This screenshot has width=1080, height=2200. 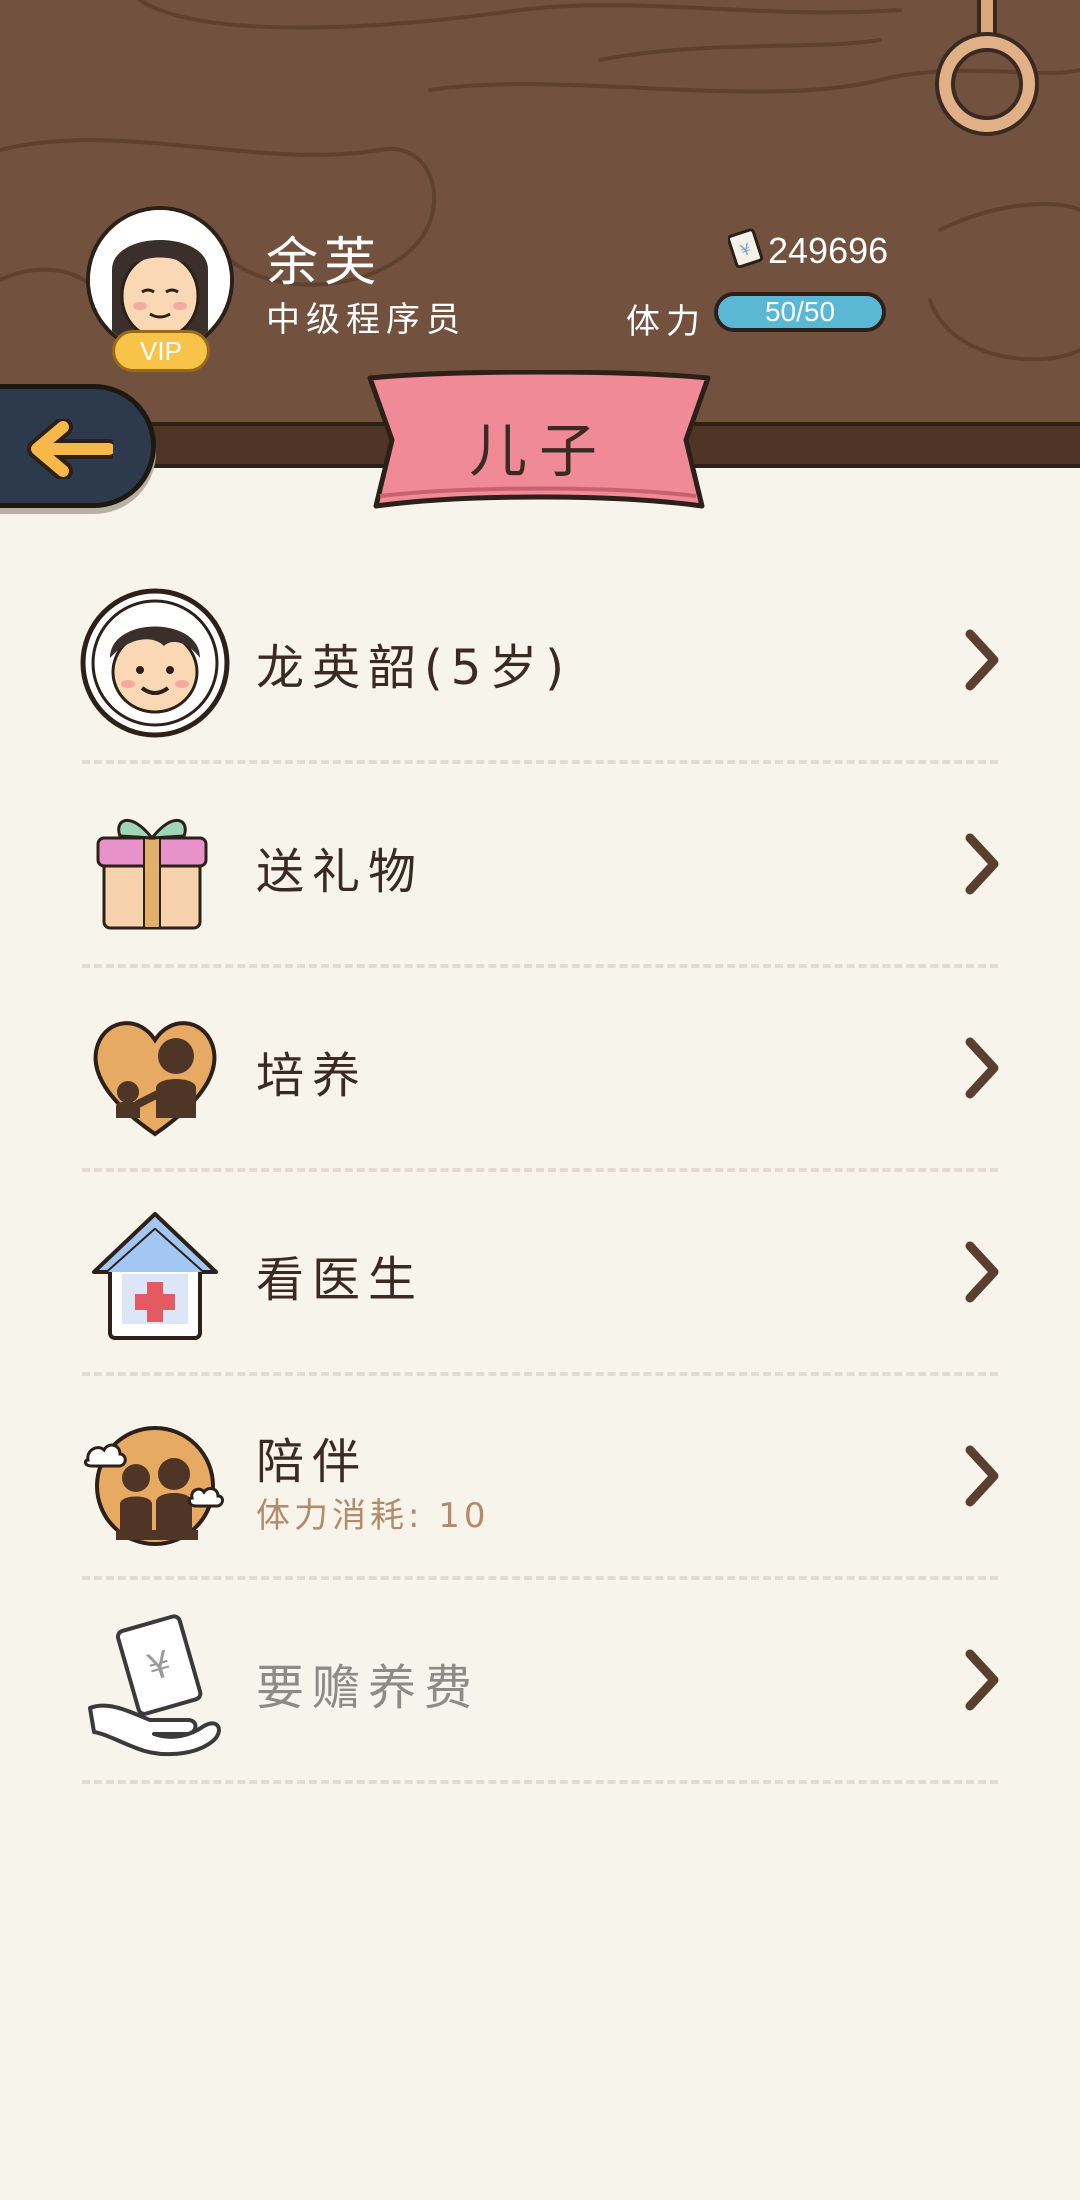 I want to click on send-gift-label: 送礼物, so click(x=340, y=872).